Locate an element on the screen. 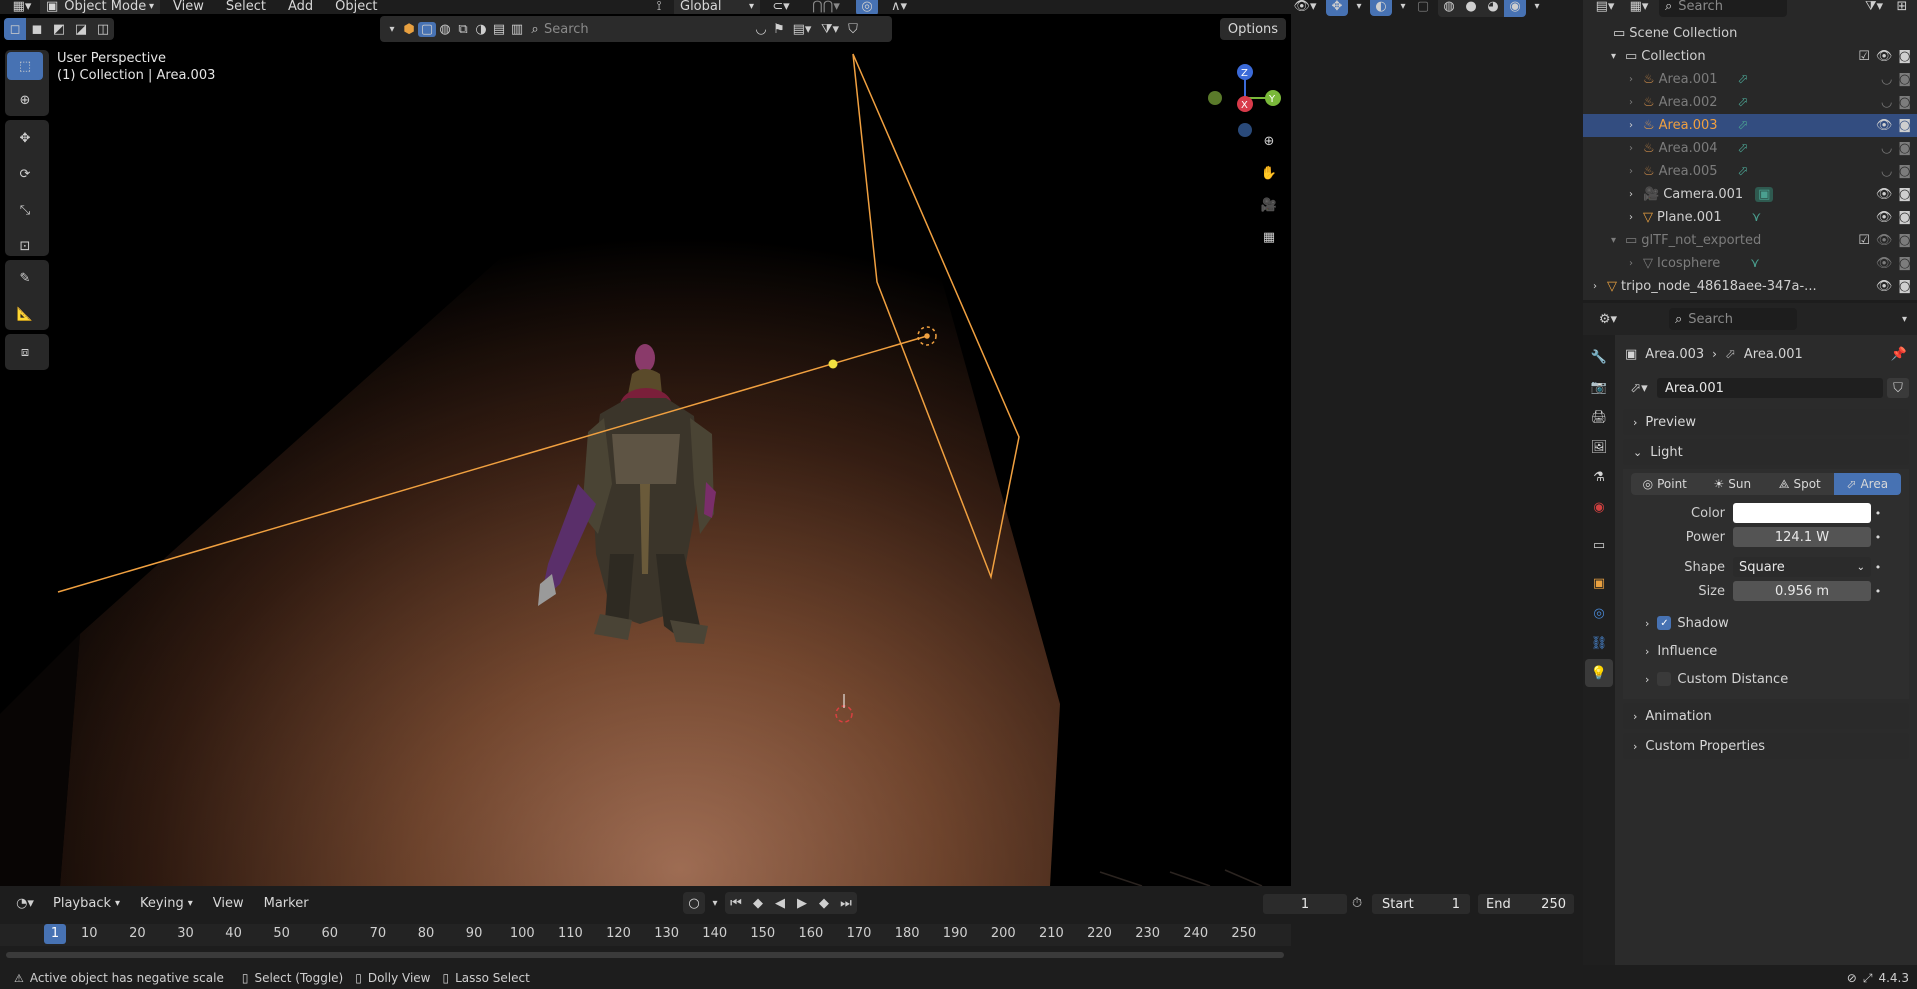 This screenshot has height=989, width=1917. outliner-item-area-001: › ♨ Area.001 ⬀ ◡ ◙ is located at coordinates (1750, 79).